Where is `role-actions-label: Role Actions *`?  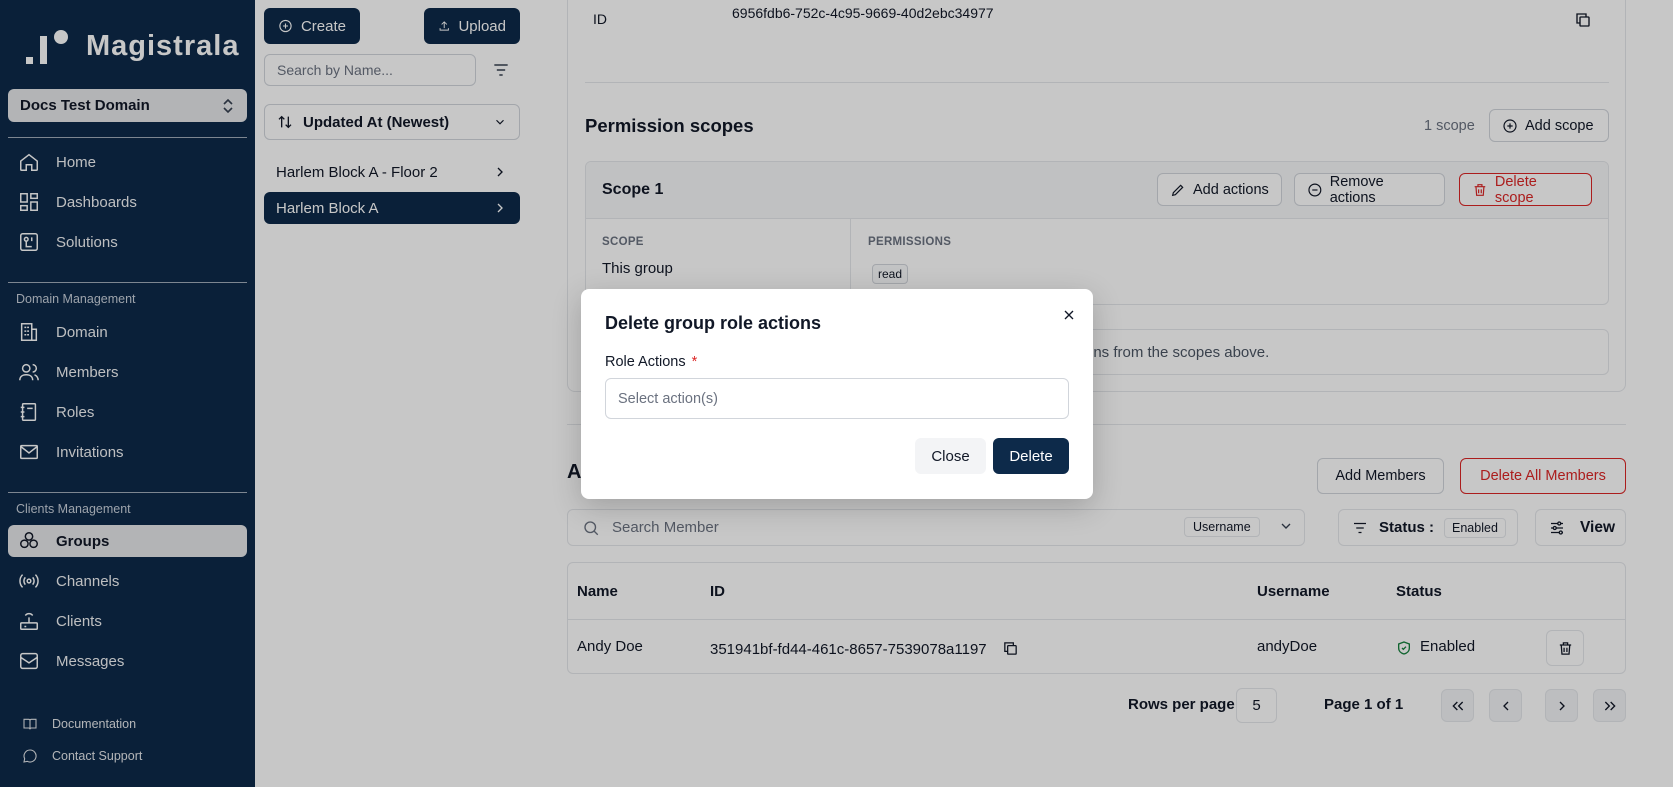
role-actions-label: Role Actions * is located at coordinates (651, 362).